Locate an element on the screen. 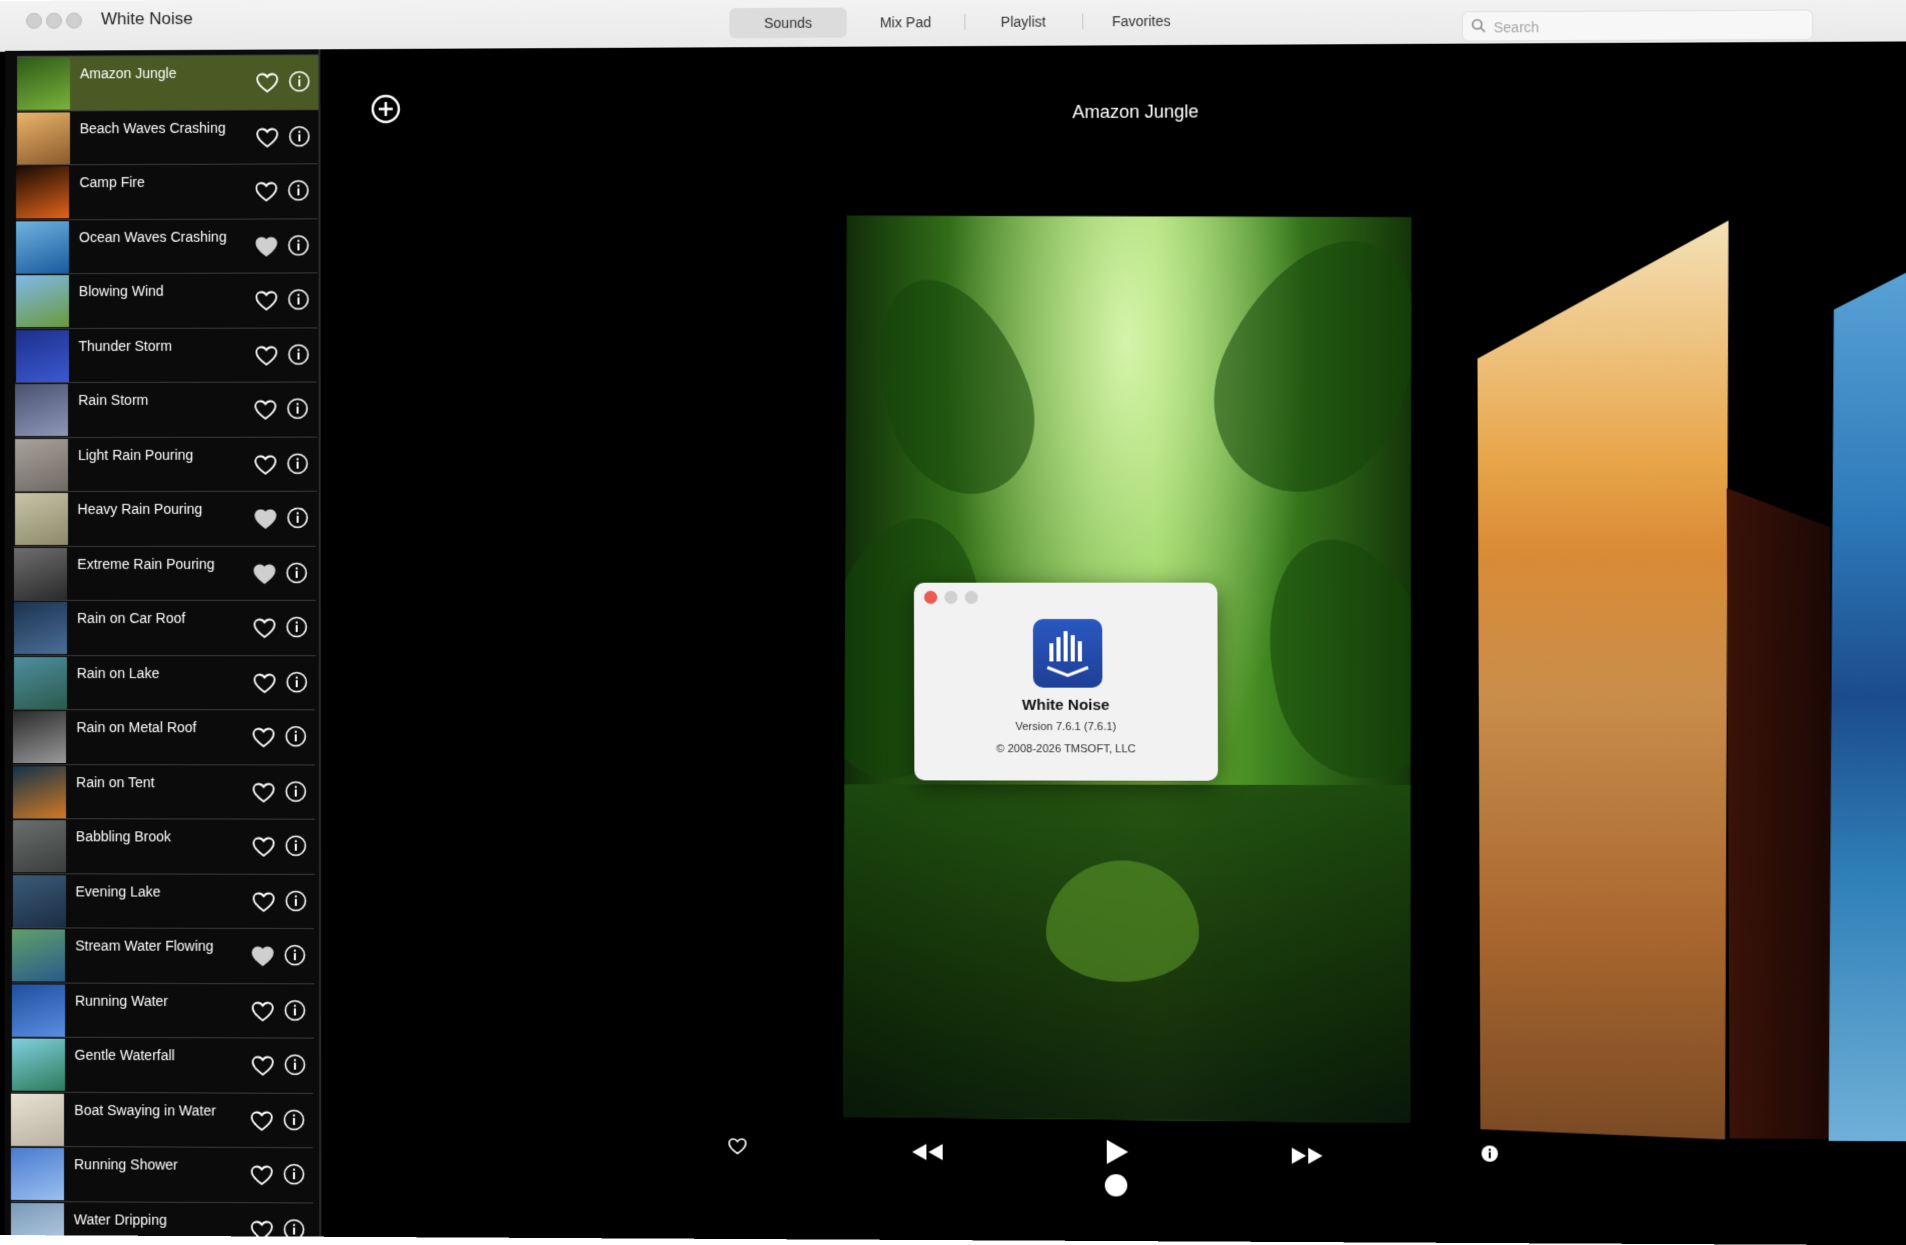 The width and height of the screenshot is (1906, 1245). tab-playlist: Playlist is located at coordinates (1023, 21).